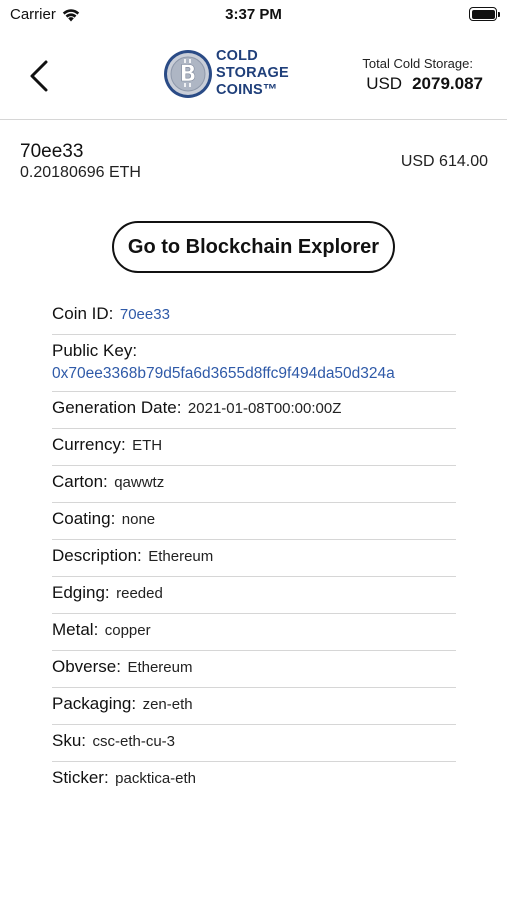  I want to click on detail-label: Metal:, so click(75, 629).